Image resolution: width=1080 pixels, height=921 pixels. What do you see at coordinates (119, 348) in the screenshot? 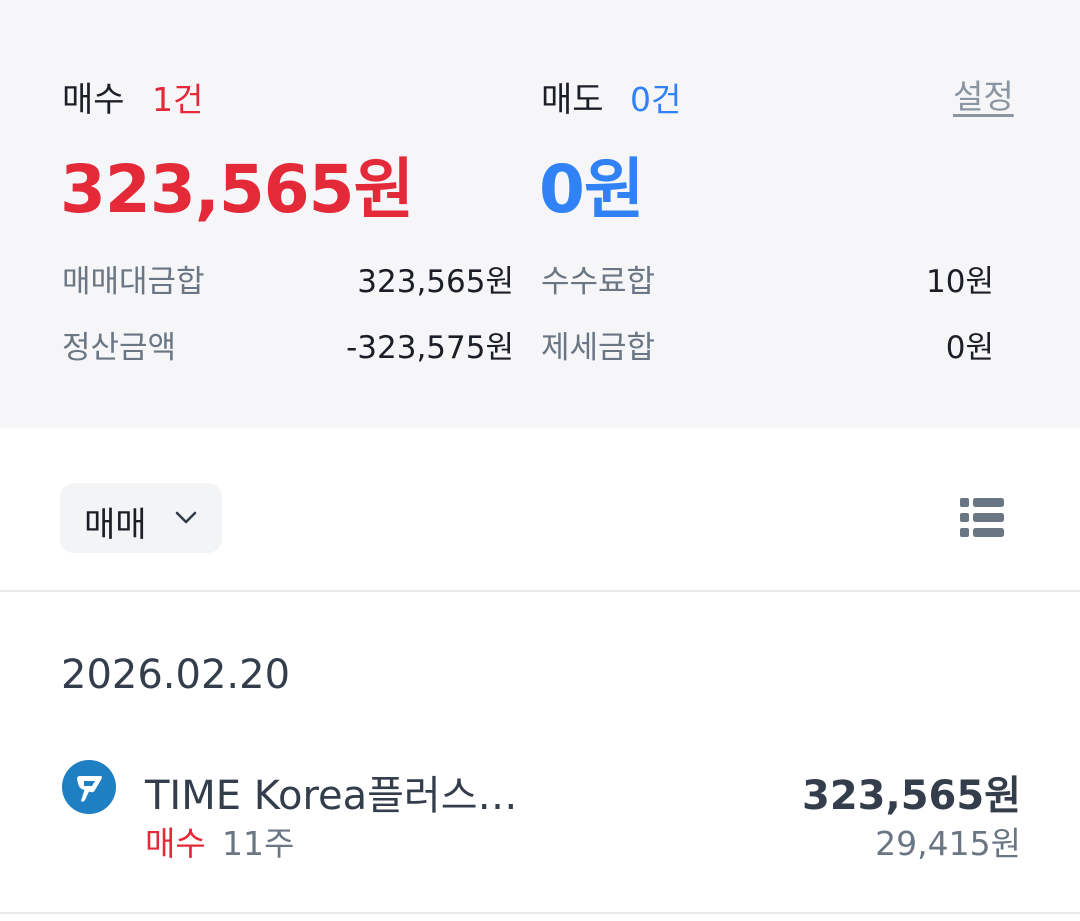
I see `settlement-amount-label: 정산금액` at bounding box center [119, 348].